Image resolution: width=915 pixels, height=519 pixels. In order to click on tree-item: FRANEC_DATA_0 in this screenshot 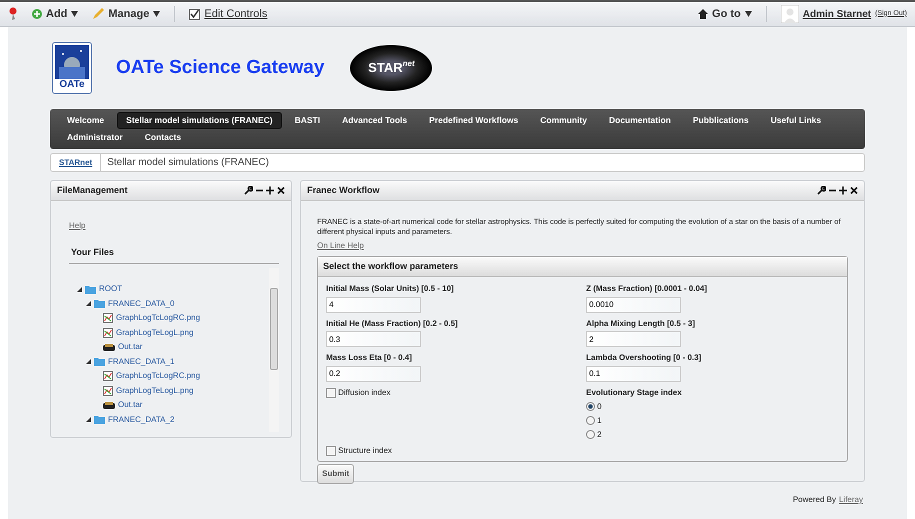, I will do `click(141, 304)`.